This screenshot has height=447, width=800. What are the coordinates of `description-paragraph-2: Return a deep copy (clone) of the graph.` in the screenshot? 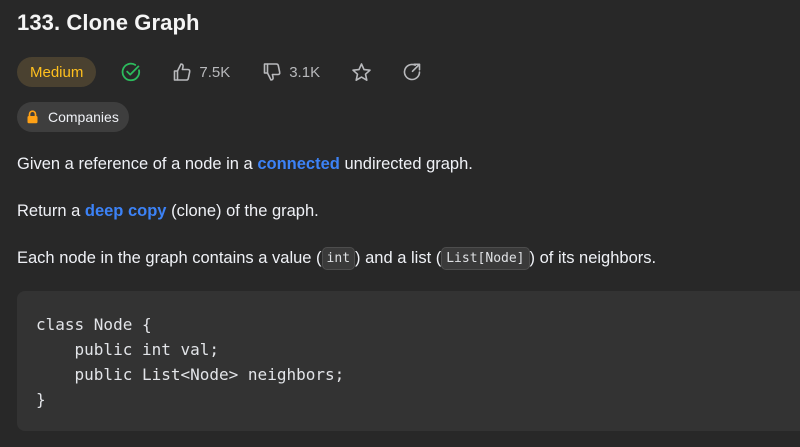 It's located at (168, 211).